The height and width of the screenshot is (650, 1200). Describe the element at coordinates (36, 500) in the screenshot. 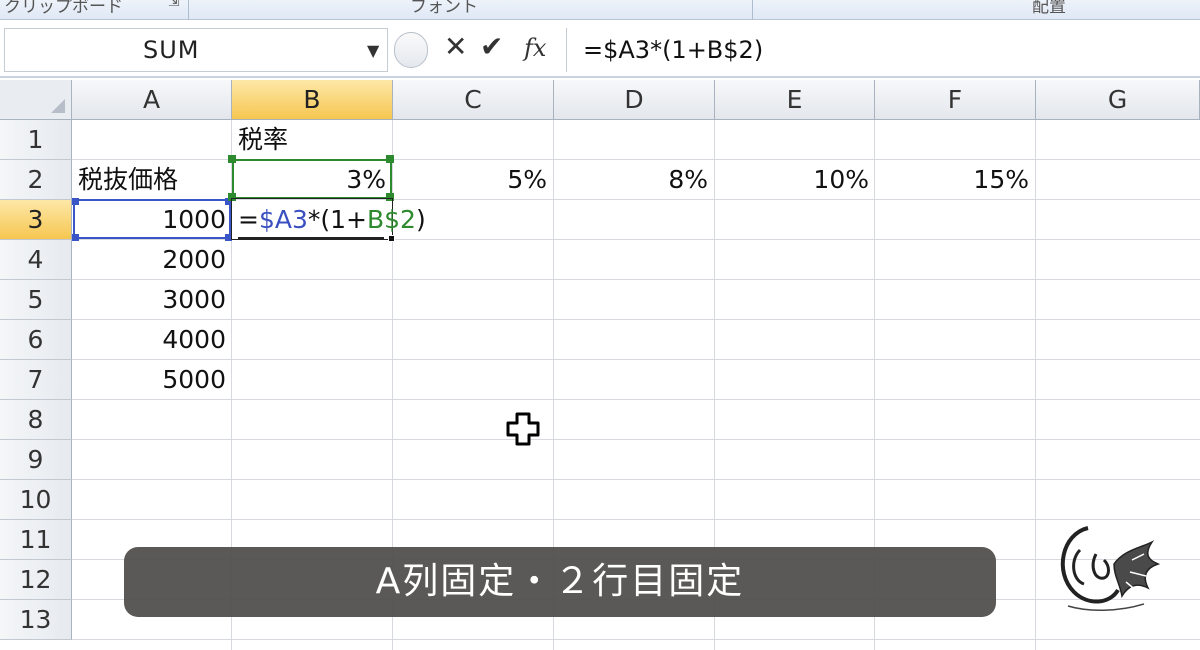

I see `row-header-10: 10` at that location.